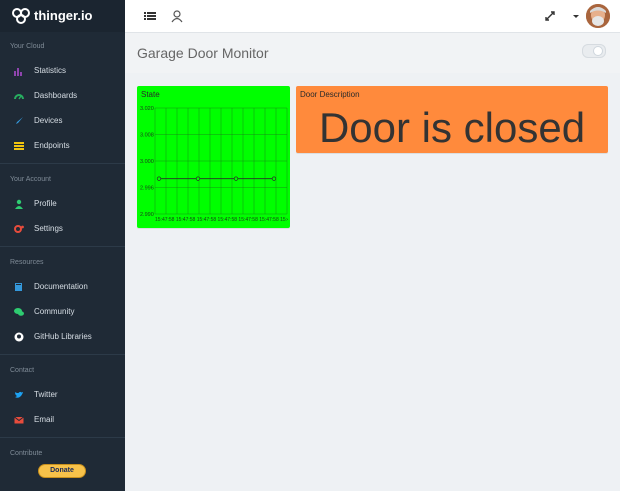 The height and width of the screenshot is (491, 620). Describe the element at coordinates (18, 72) in the screenshot. I see `chart-icon` at that location.